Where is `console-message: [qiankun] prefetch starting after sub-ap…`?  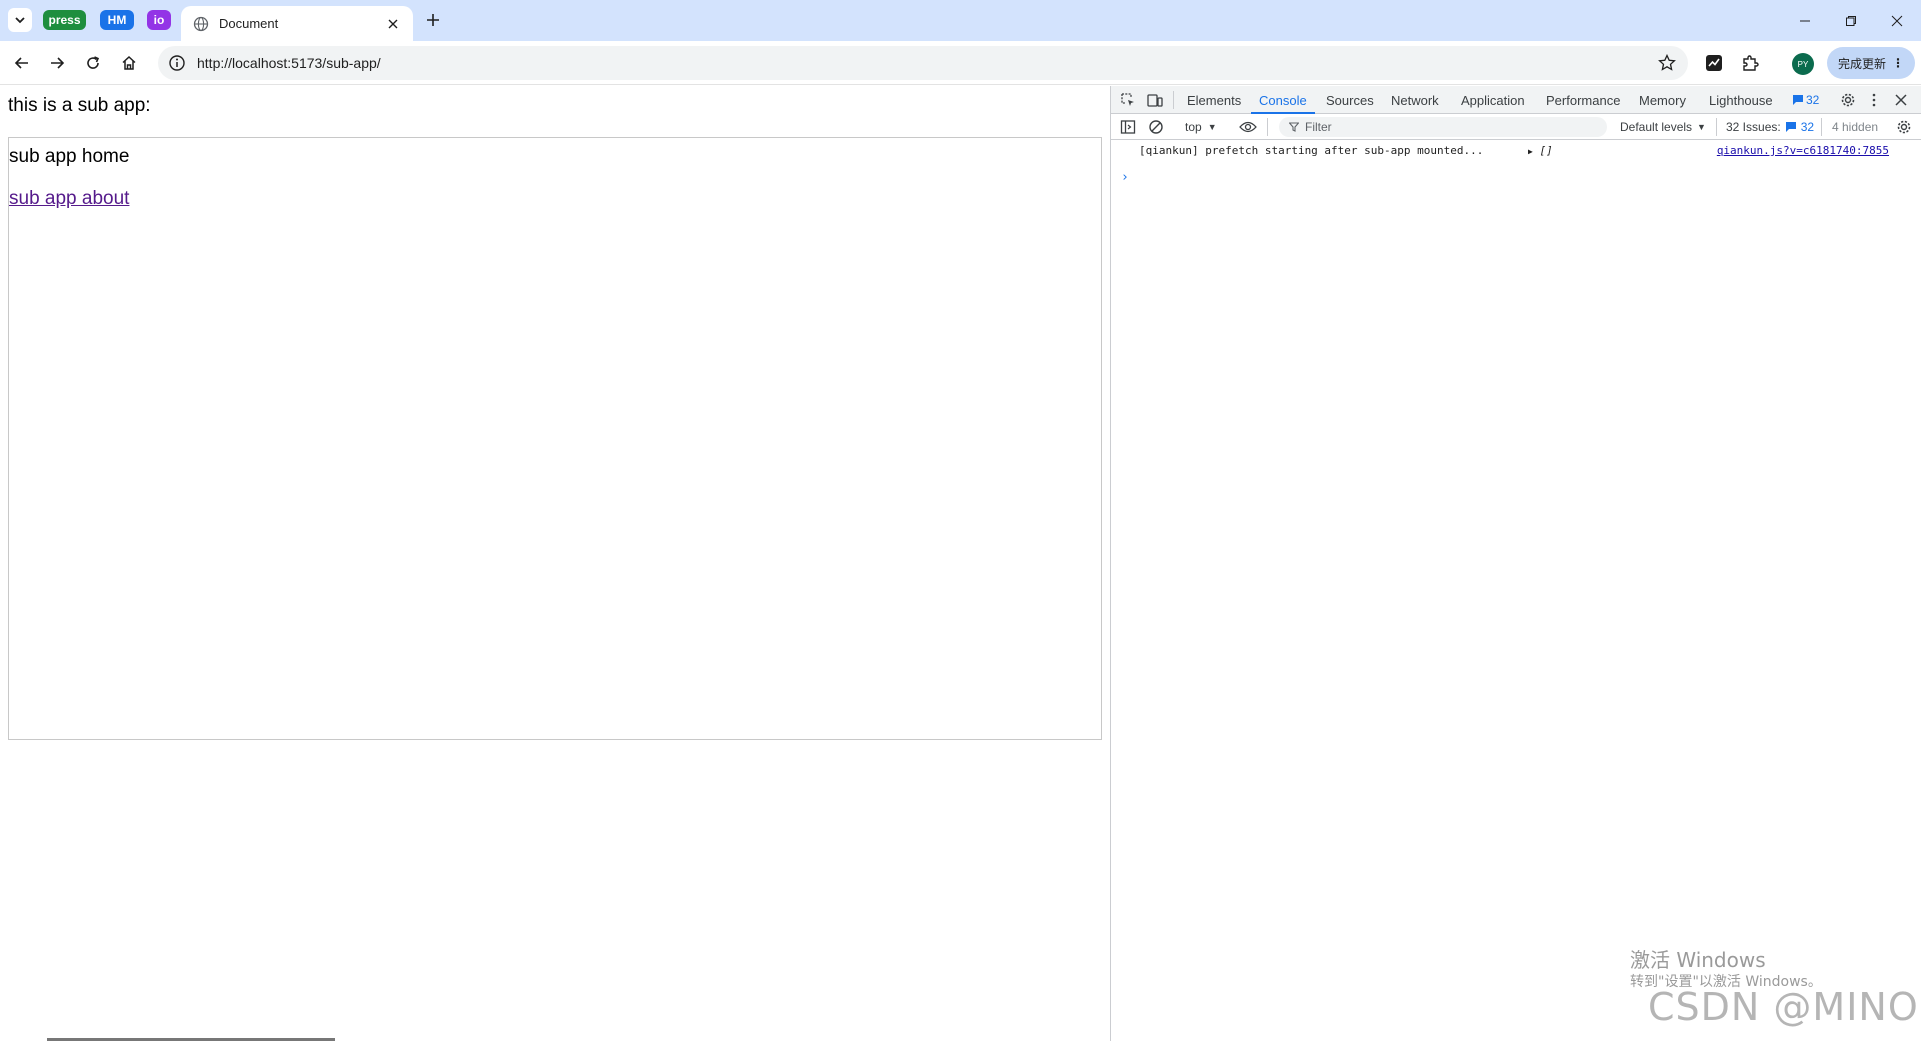
console-message: [qiankun] prefetch starting after sub-ap… is located at coordinates (1516, 151).